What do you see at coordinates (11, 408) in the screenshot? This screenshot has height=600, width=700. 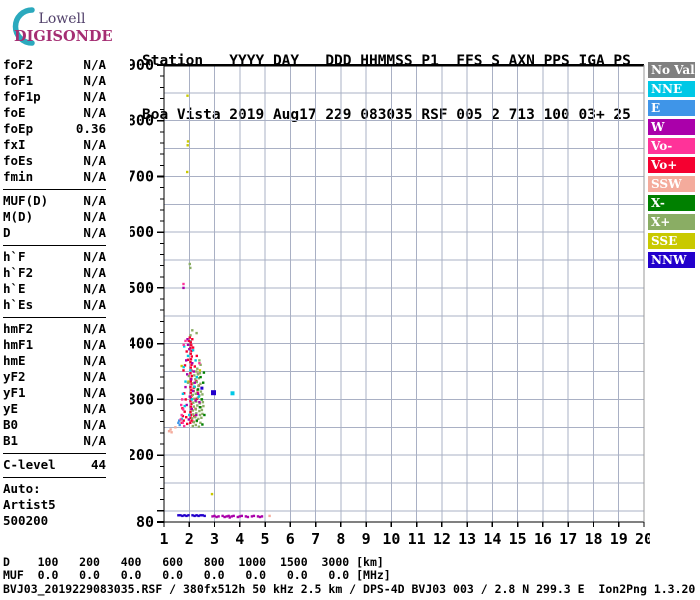 I see `param-label: yE` at bounding box center [11, 408].